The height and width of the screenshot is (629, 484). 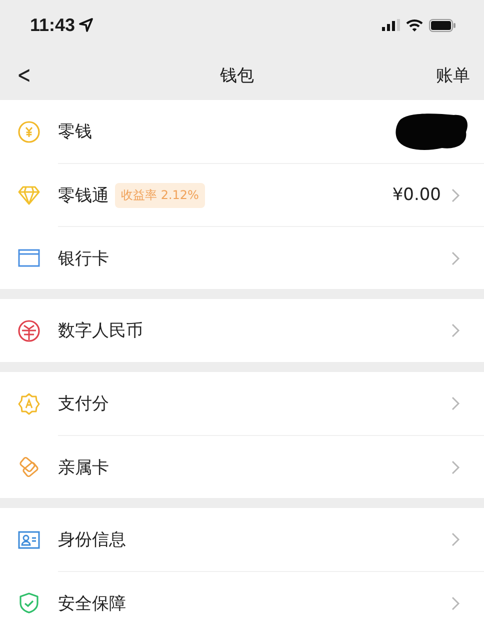 What do you see at coordinates (242, 257) in the screenshot?
I see `list-item: 银行卡` at bounding box center [242, 257].